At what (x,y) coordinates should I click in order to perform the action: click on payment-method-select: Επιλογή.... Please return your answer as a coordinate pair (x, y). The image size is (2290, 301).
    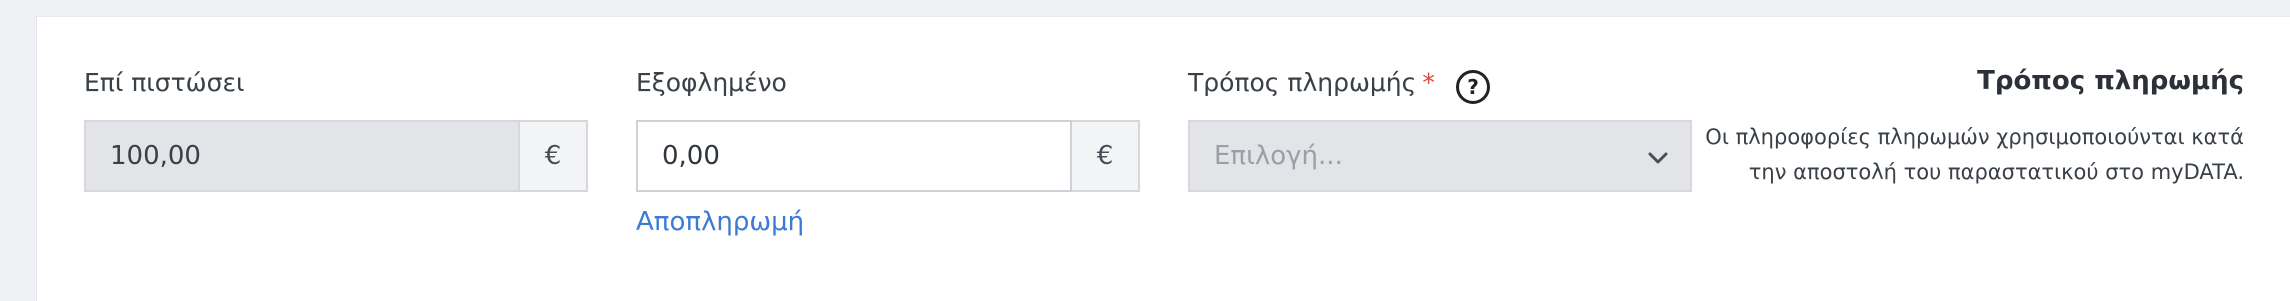
    Looking at the image, I should click on (1440, 156).